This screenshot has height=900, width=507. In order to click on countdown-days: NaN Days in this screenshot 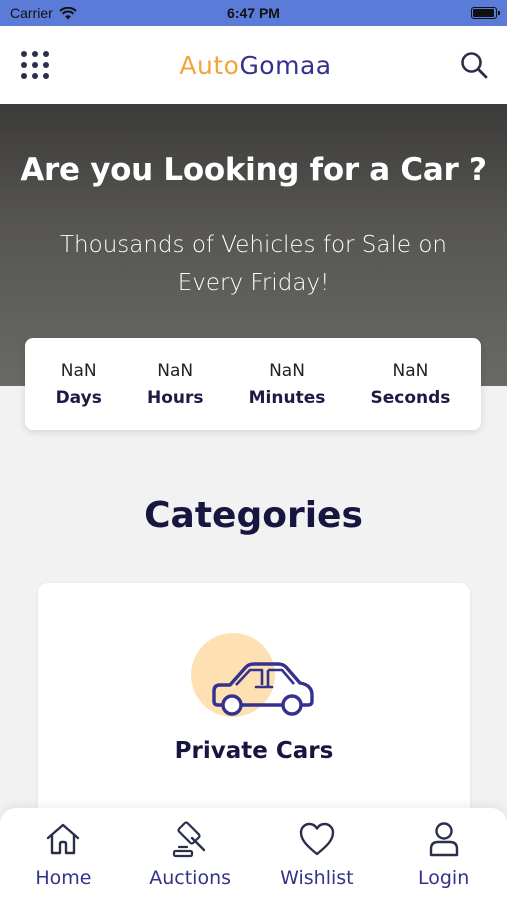, I will do `click(79, 384)`.